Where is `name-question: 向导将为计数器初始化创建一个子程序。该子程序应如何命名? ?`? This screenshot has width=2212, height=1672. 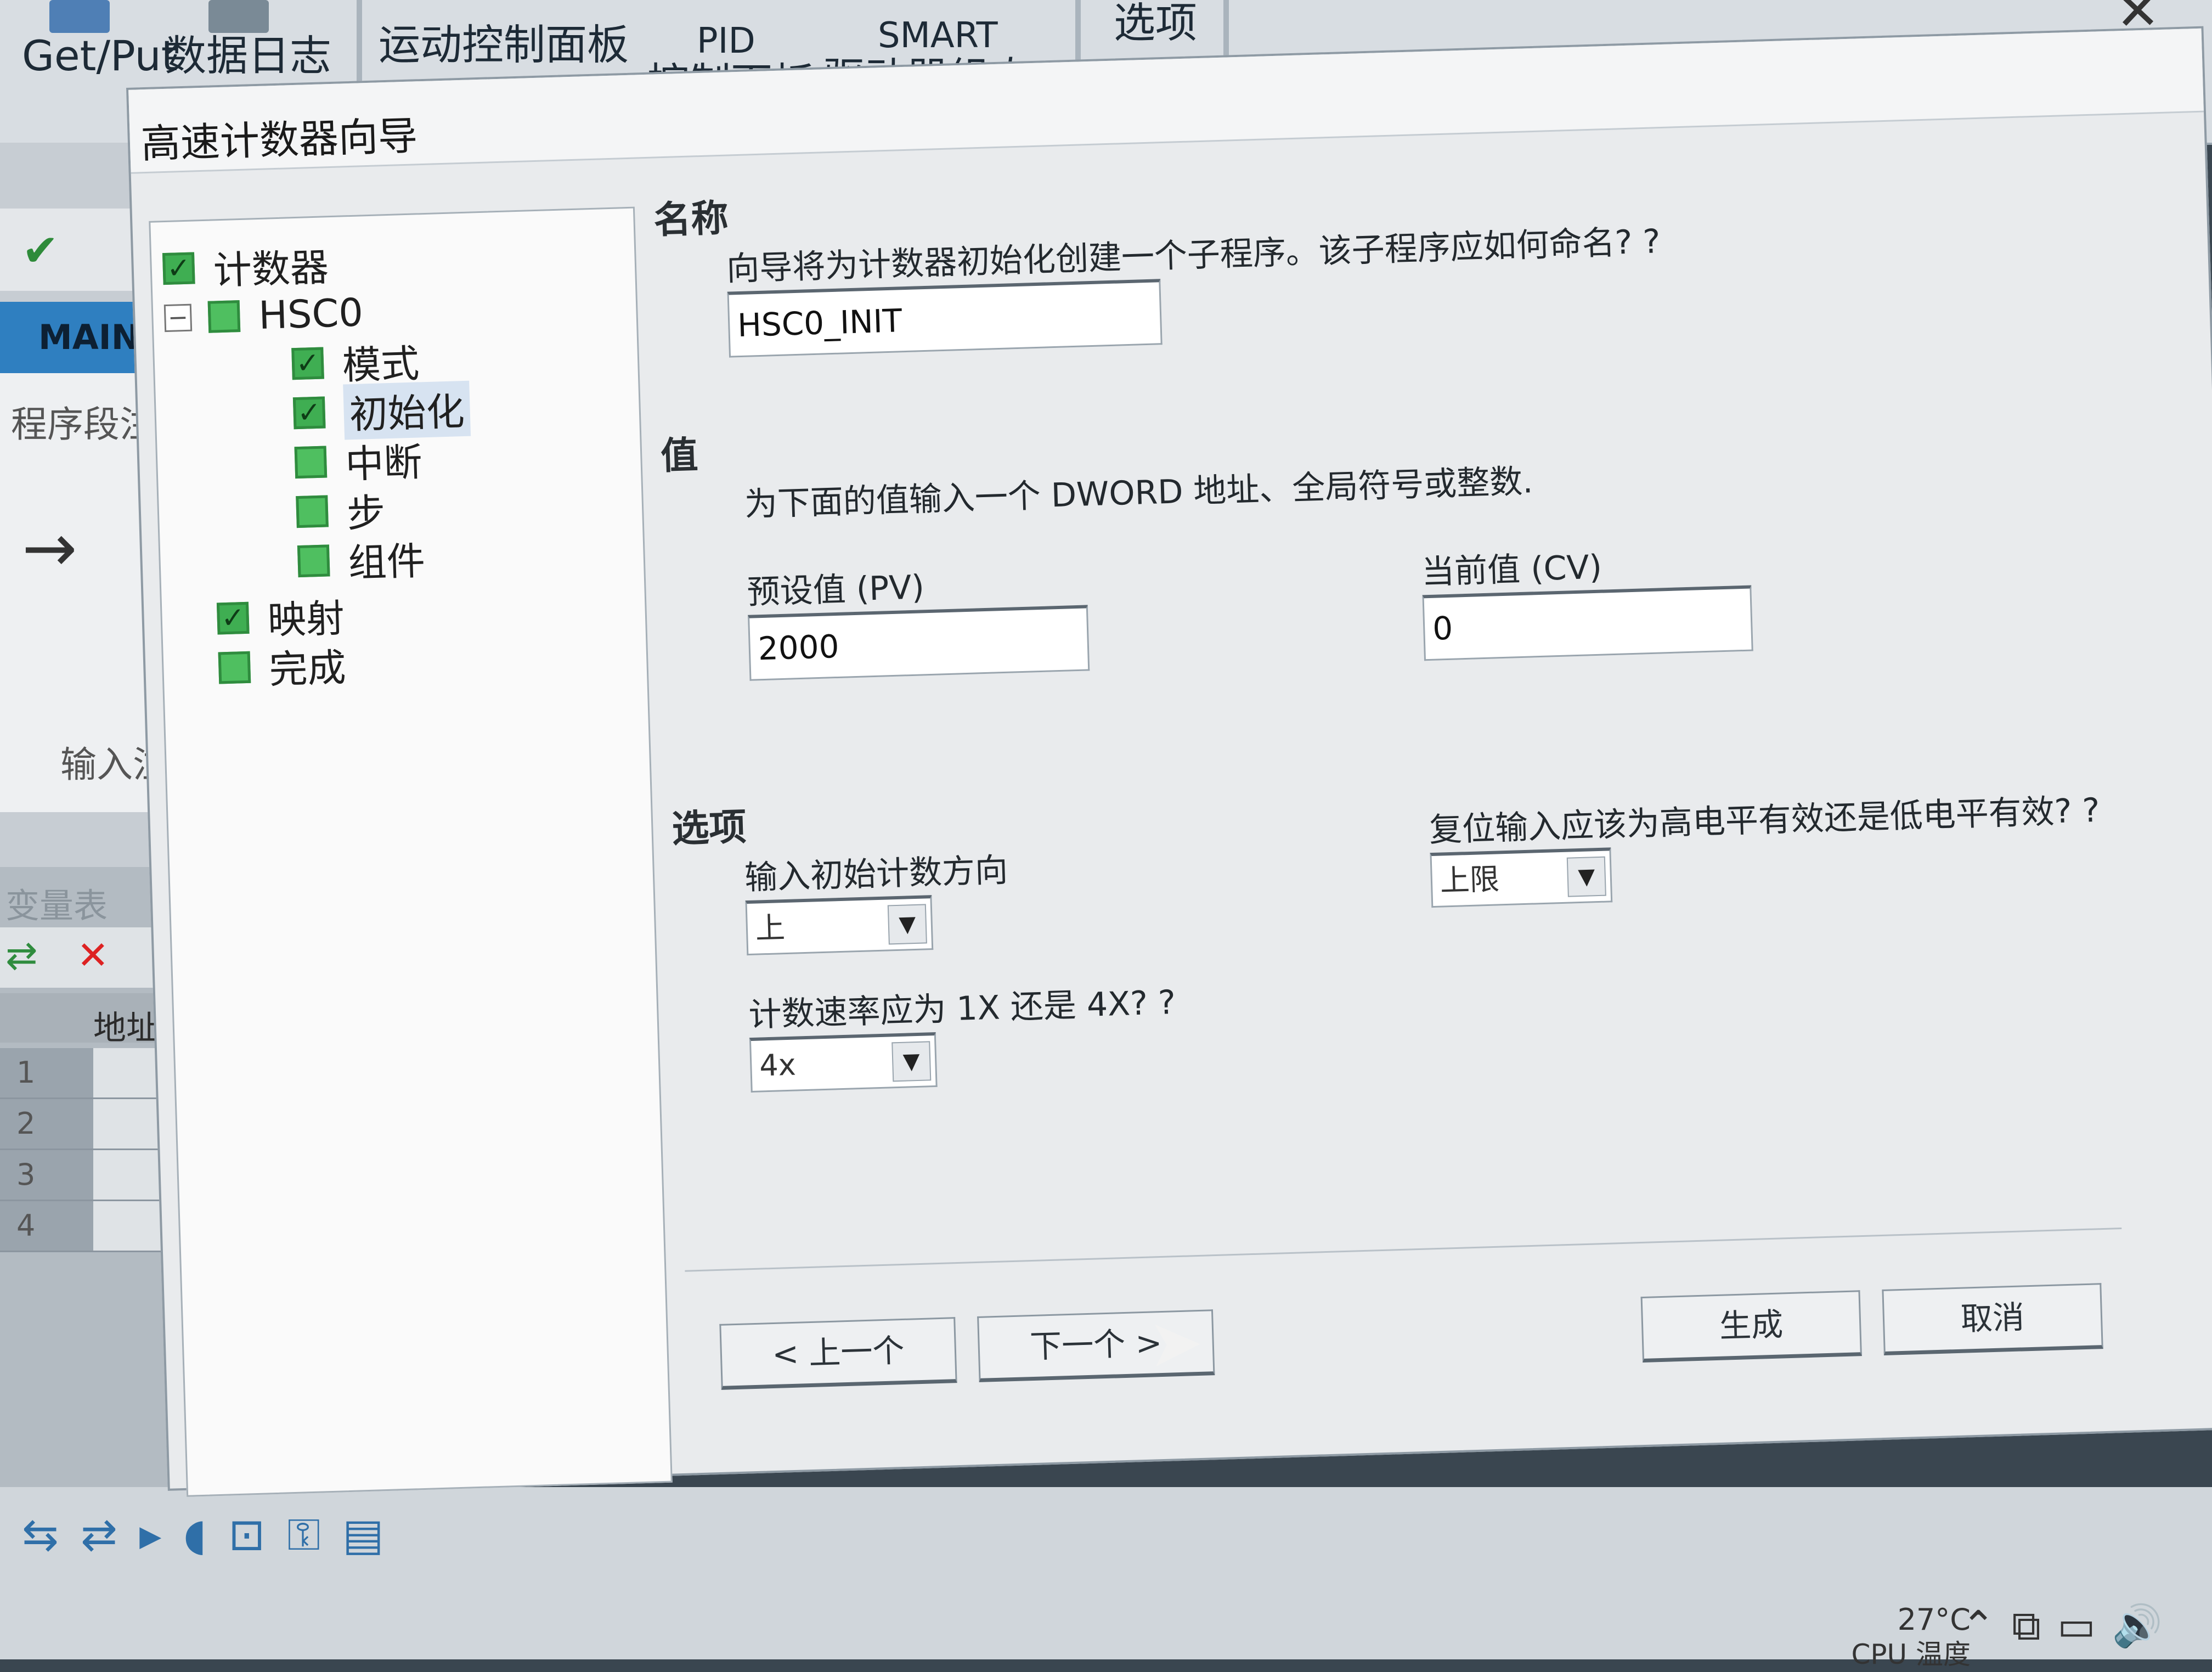
name-question: 向导将为计数器初始化创建一个子程序。该子程序应如何命名? ? is located at coordinates (1193, 256).